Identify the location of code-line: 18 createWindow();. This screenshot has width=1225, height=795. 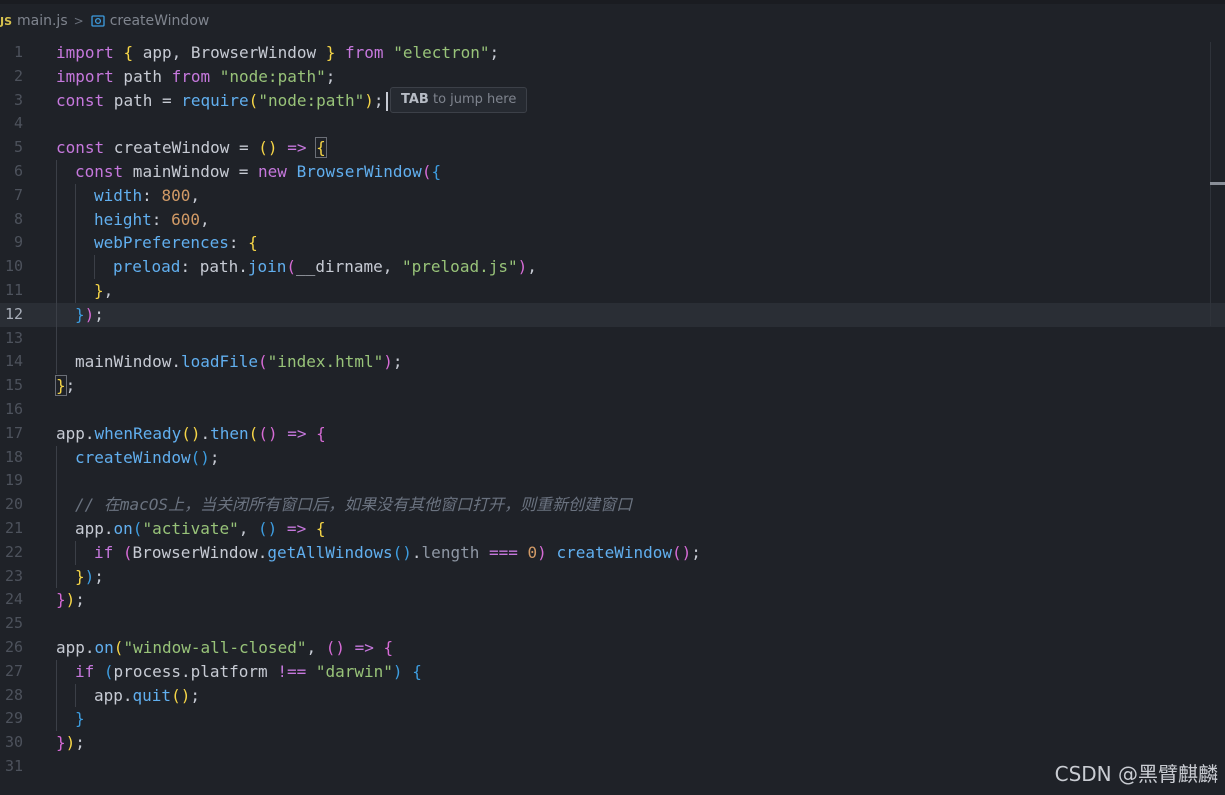
(612, 457).